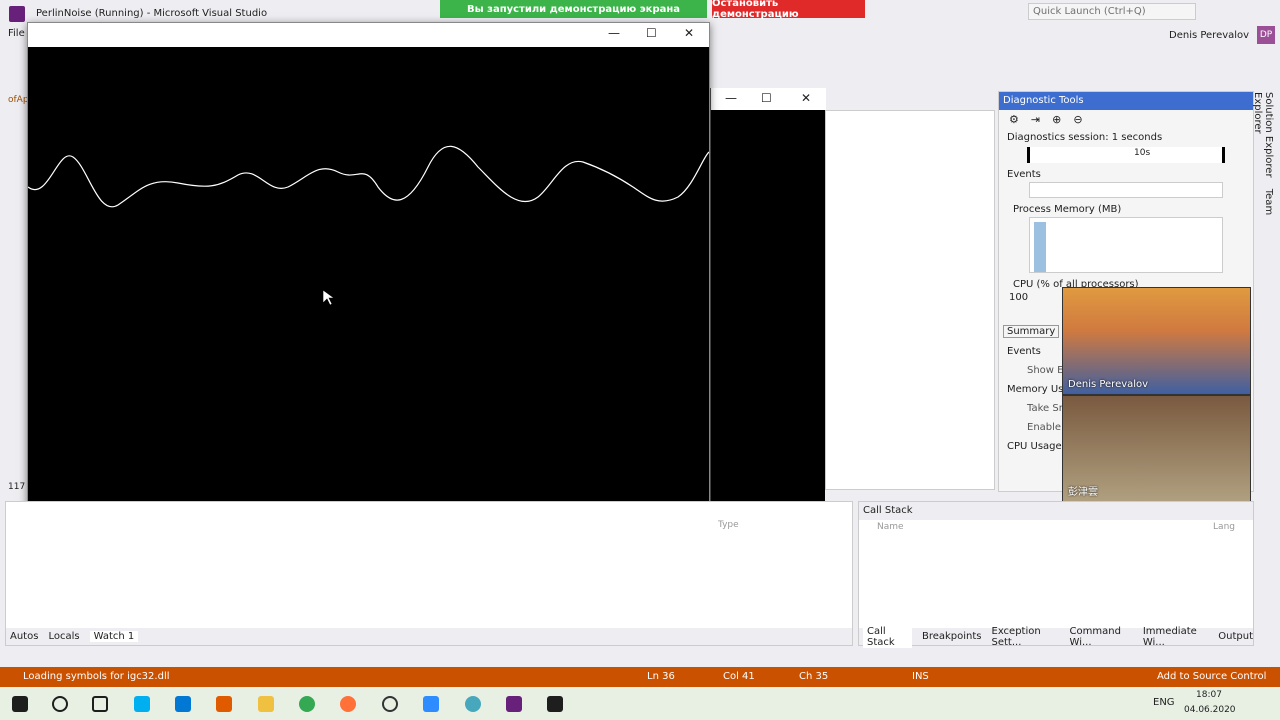 This screenshot has height=720, width=1280. Describe the element at coordinates (640, 703) in the screenshot. I see `taskbar: ENG 18:07 04.06.2020` at that location.